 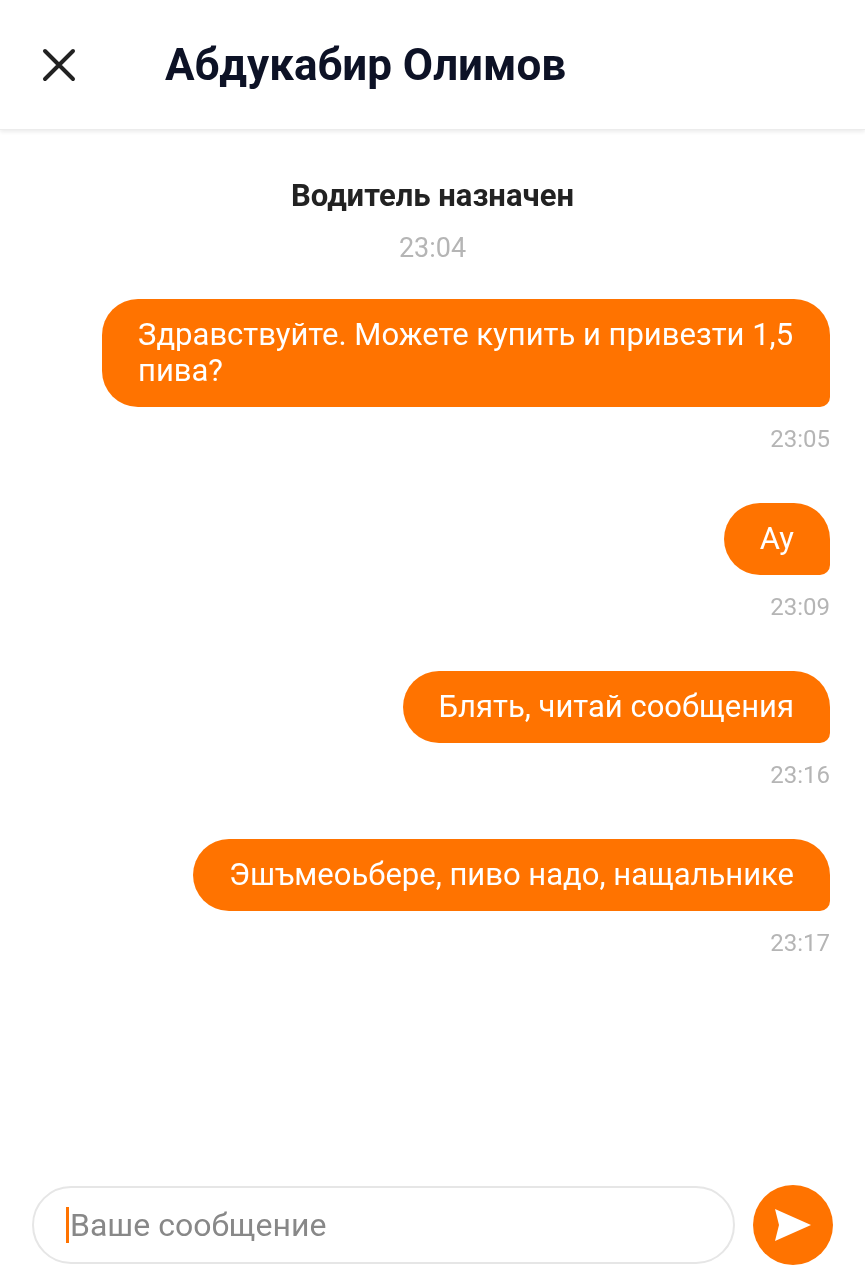 I want to click on message-input-field: Ваше сообщение, so click(x=383, y=1225).